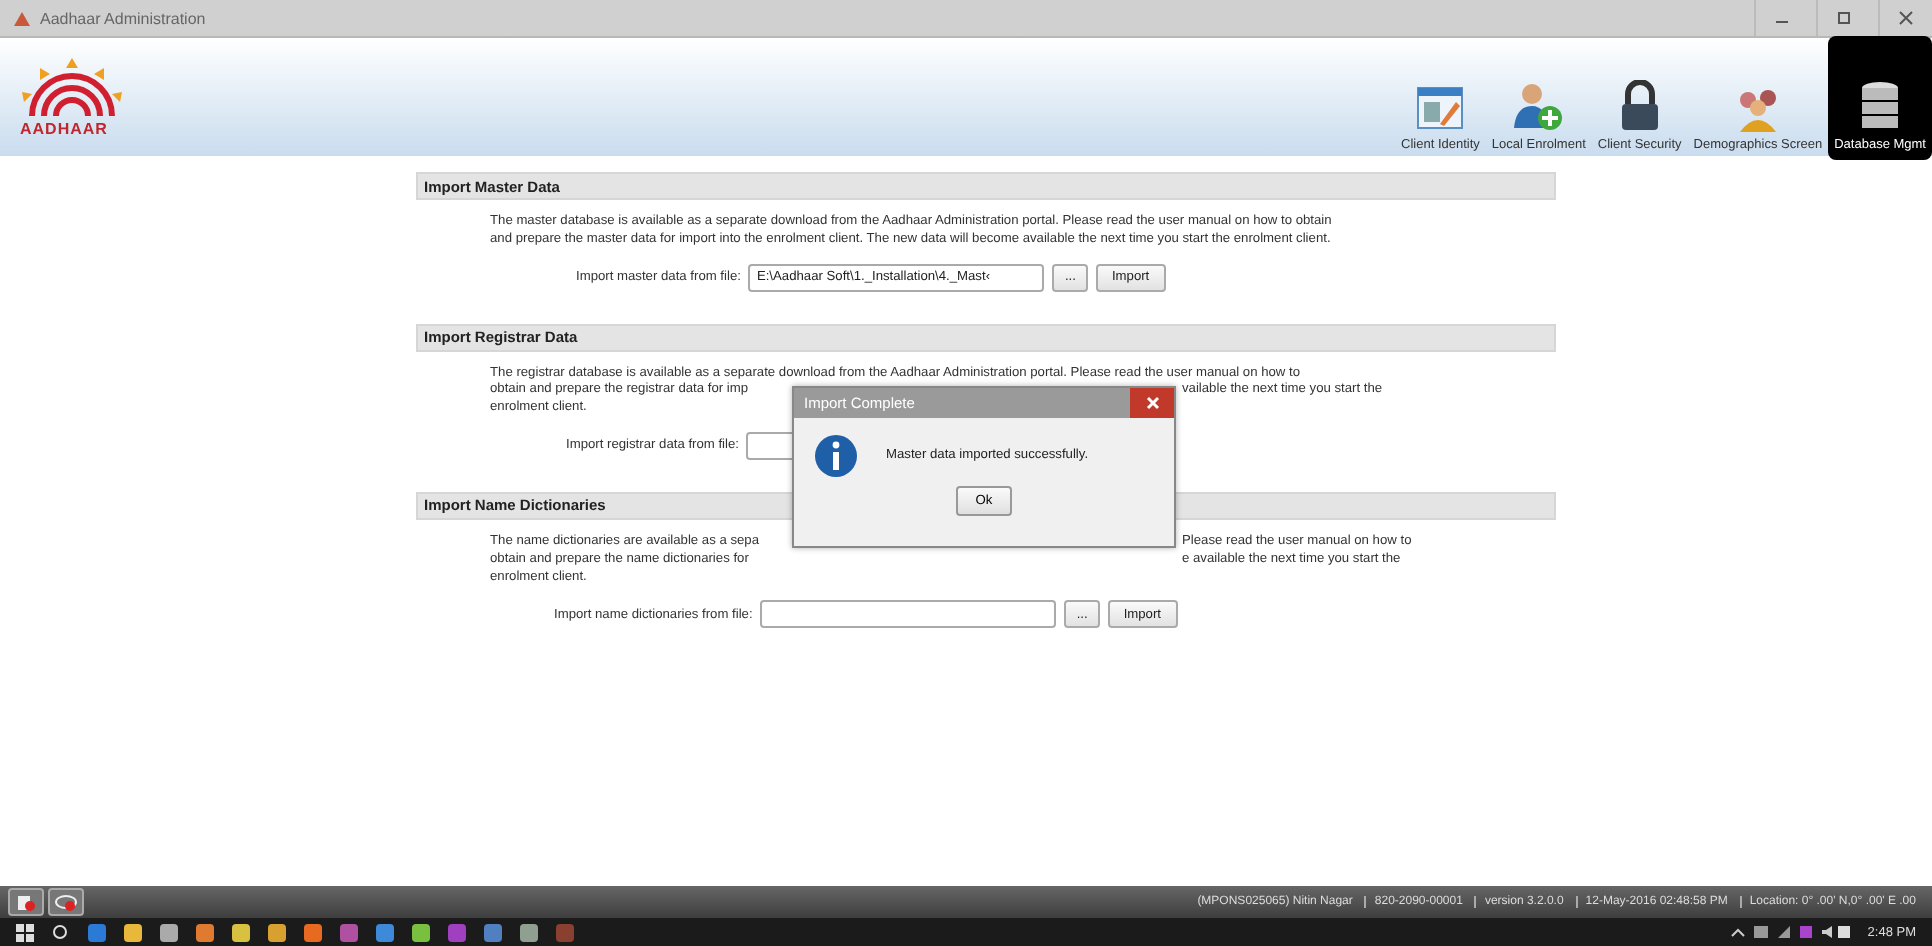  I want to click on logo-text: AADHAAR, so click(64, 129).